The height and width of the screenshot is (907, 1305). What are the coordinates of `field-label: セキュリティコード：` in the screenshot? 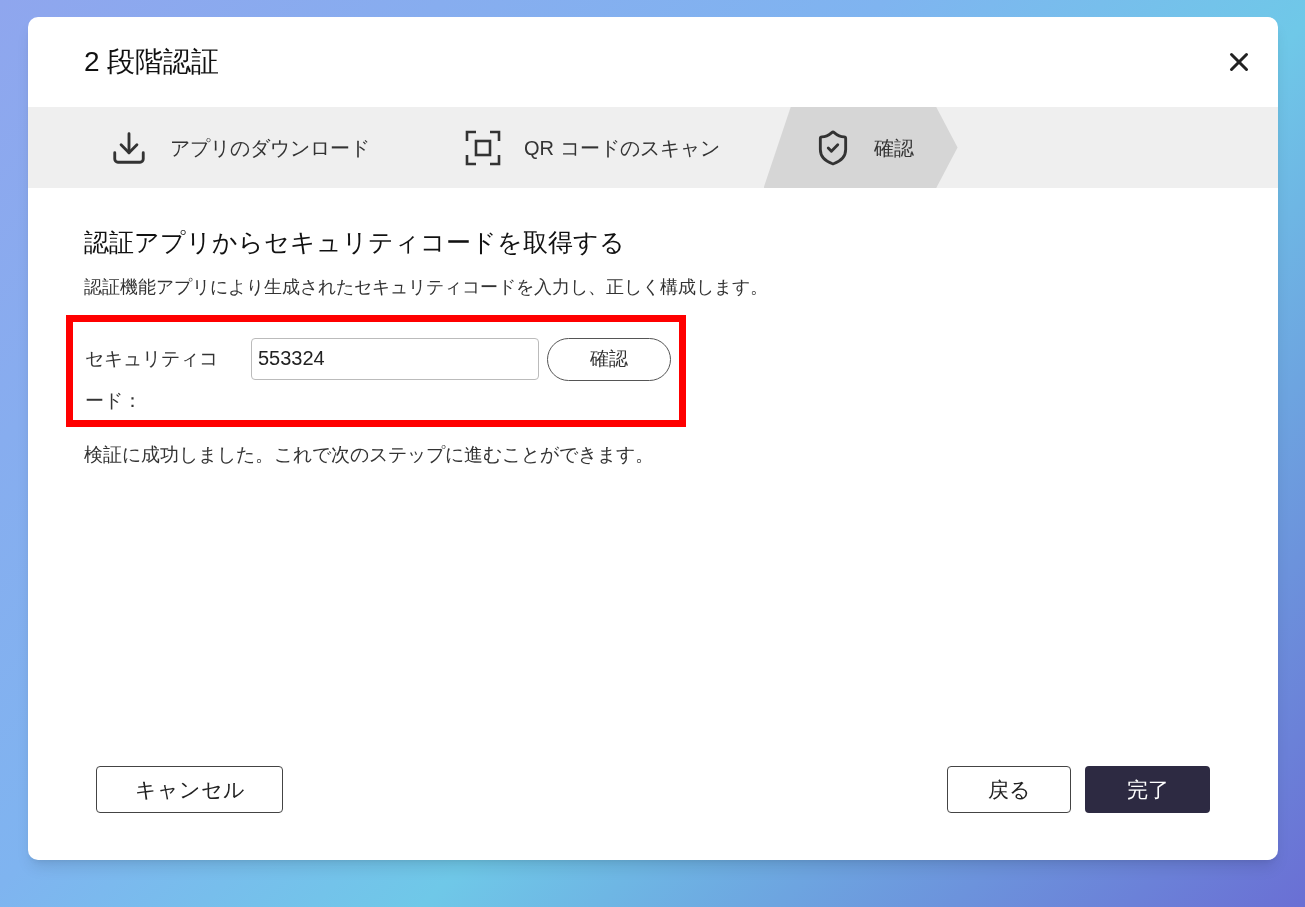 It's located at (152, 379).